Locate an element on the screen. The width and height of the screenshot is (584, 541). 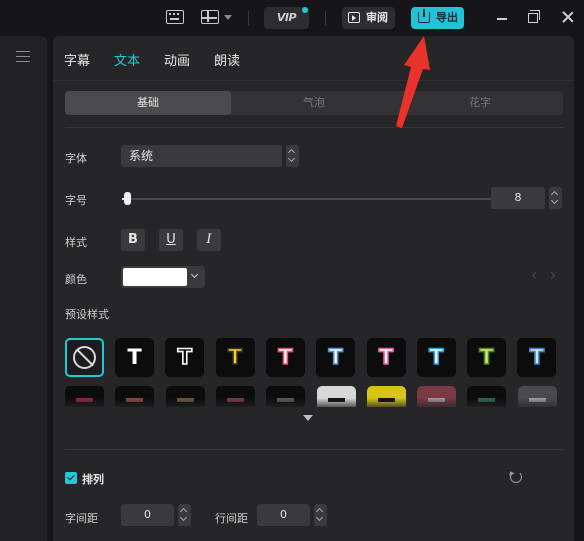
letter-spacing-stepper is located at coordinates (184, 515).